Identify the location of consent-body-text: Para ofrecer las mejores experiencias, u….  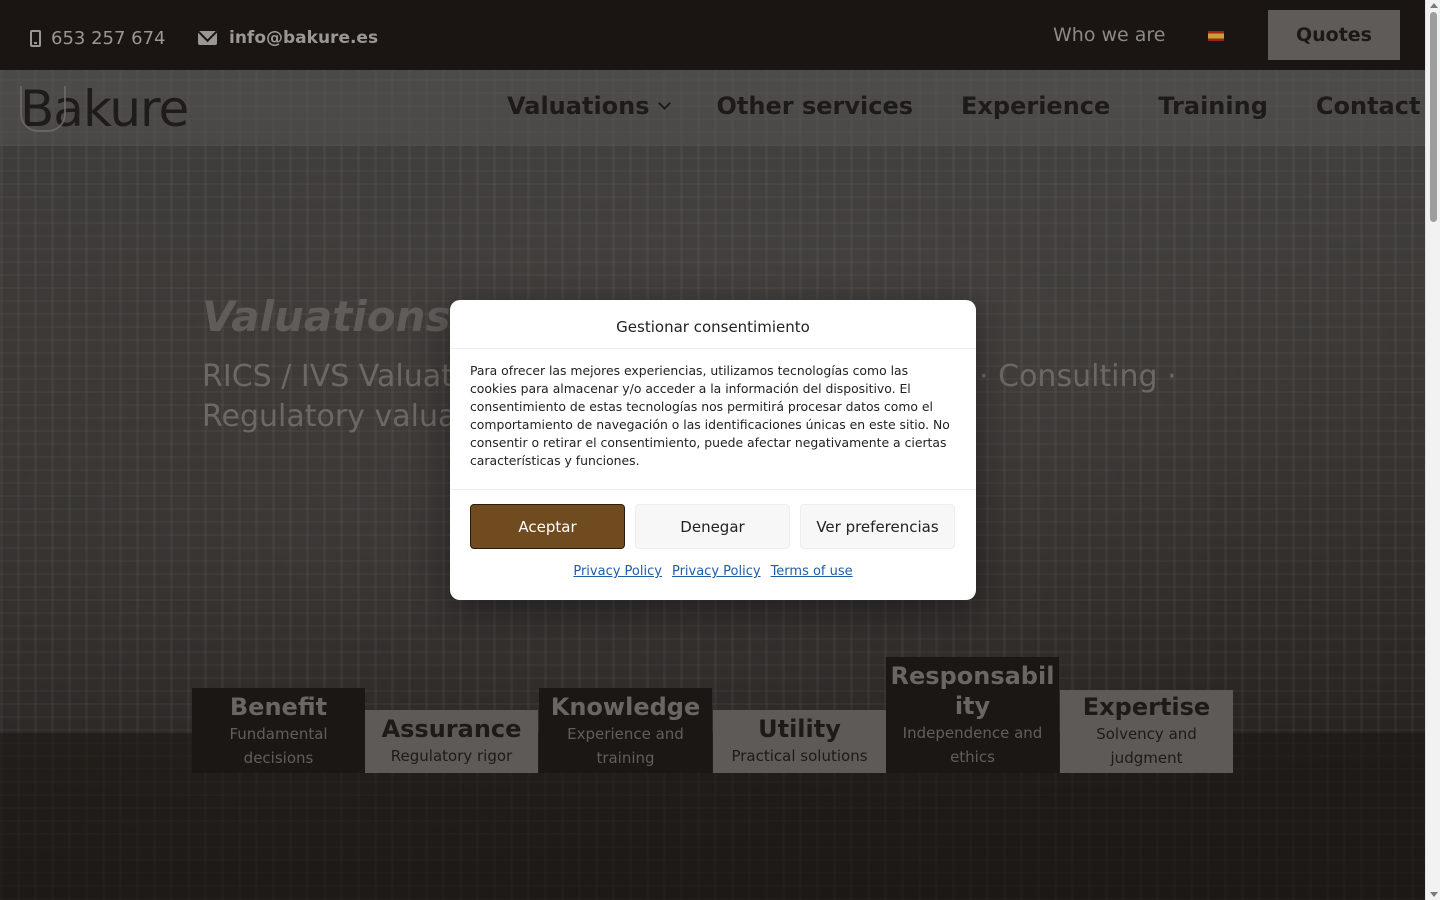
(710, 415).